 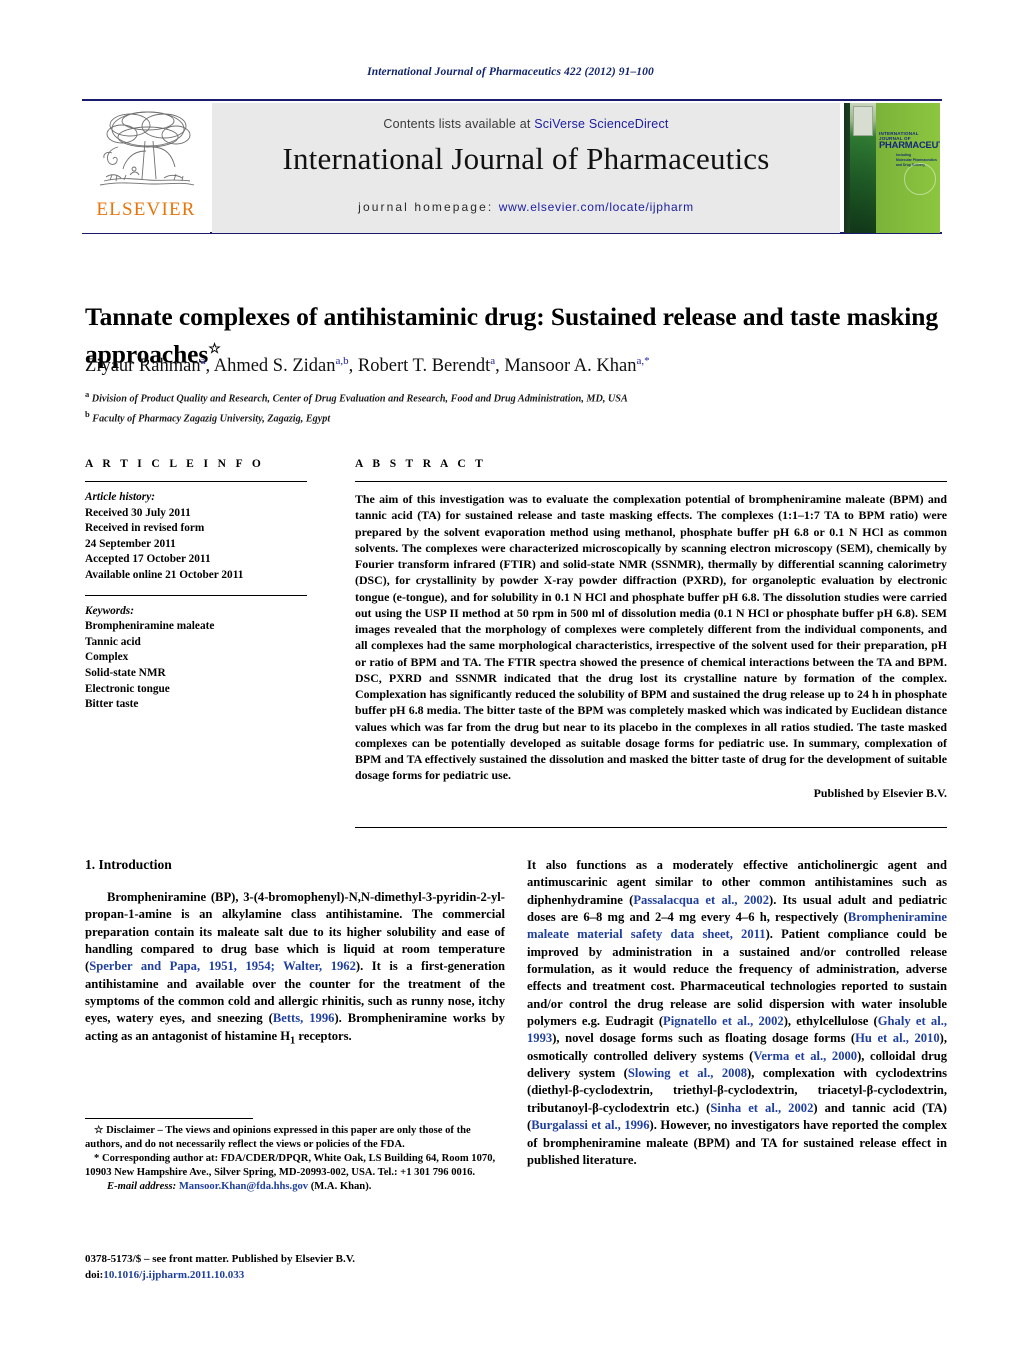 I want to click on elsevier-wordmark: ELSEVIER, so click(x=146, y=209).